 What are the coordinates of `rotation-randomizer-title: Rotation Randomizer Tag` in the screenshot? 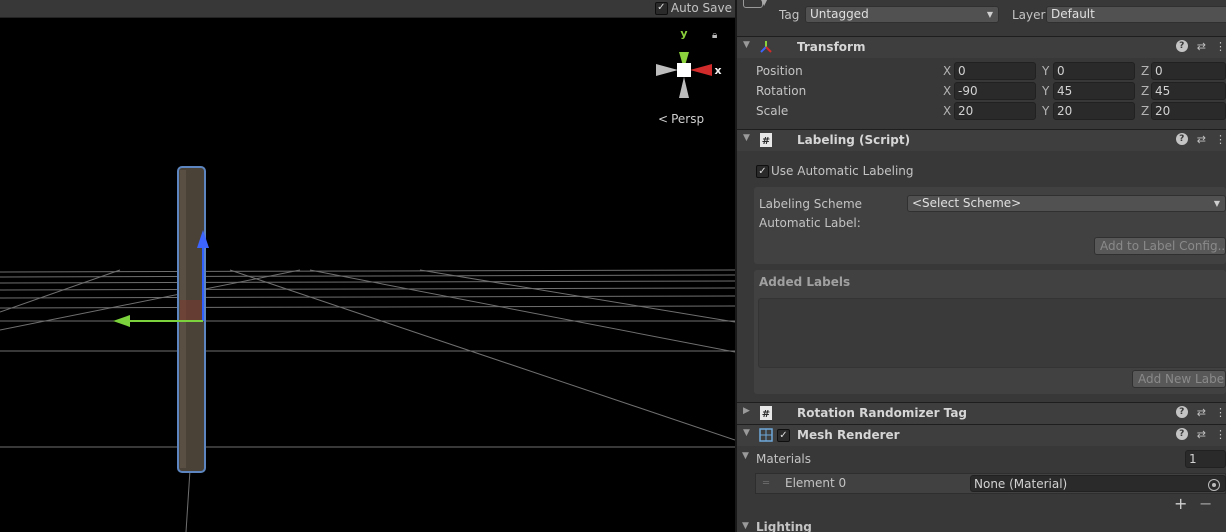 It's located at (882, 413).